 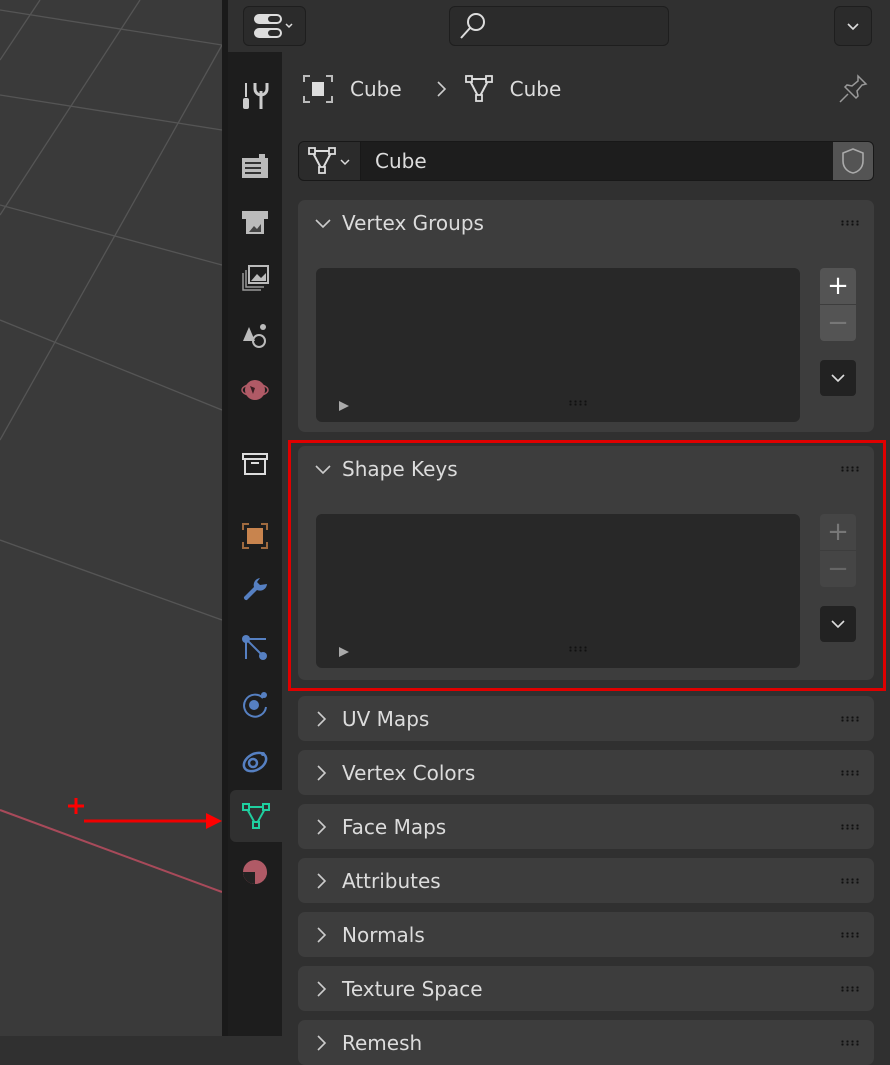 I want to click on render-icon, so click(x=255, y=166).